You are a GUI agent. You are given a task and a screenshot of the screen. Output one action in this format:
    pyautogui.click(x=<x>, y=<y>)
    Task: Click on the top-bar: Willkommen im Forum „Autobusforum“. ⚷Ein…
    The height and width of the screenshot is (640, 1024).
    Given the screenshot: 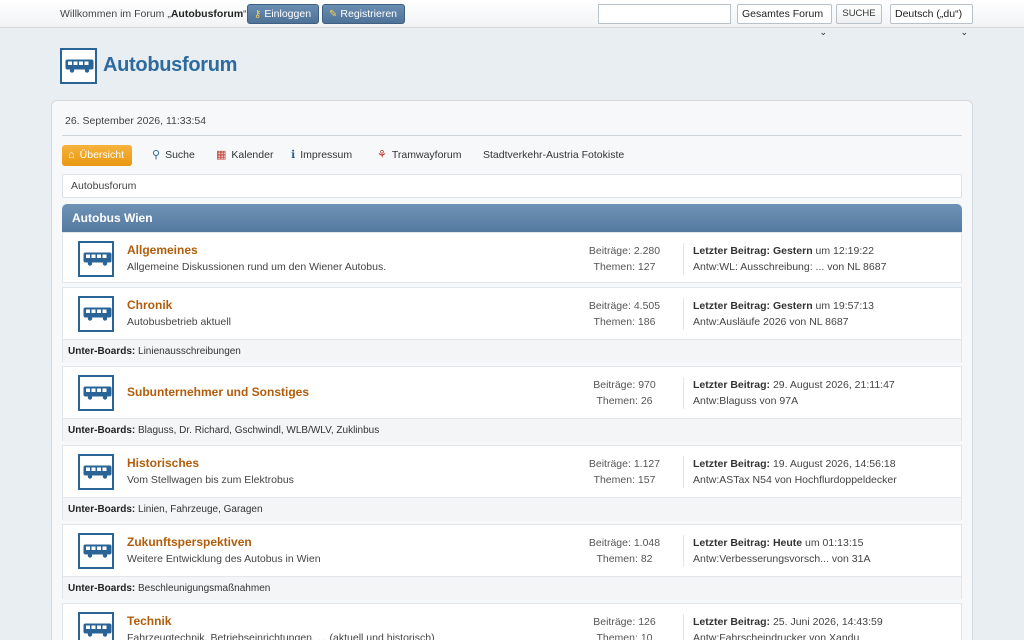 What is the action you would take?
    pyautogui.click(x=512, y=18)
    